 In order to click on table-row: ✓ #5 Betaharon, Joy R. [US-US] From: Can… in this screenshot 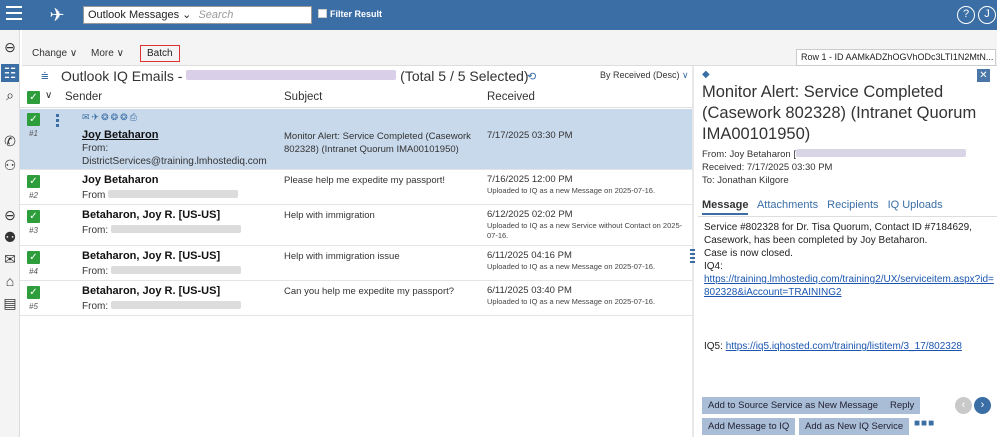, I will do `click(356, 299)`.